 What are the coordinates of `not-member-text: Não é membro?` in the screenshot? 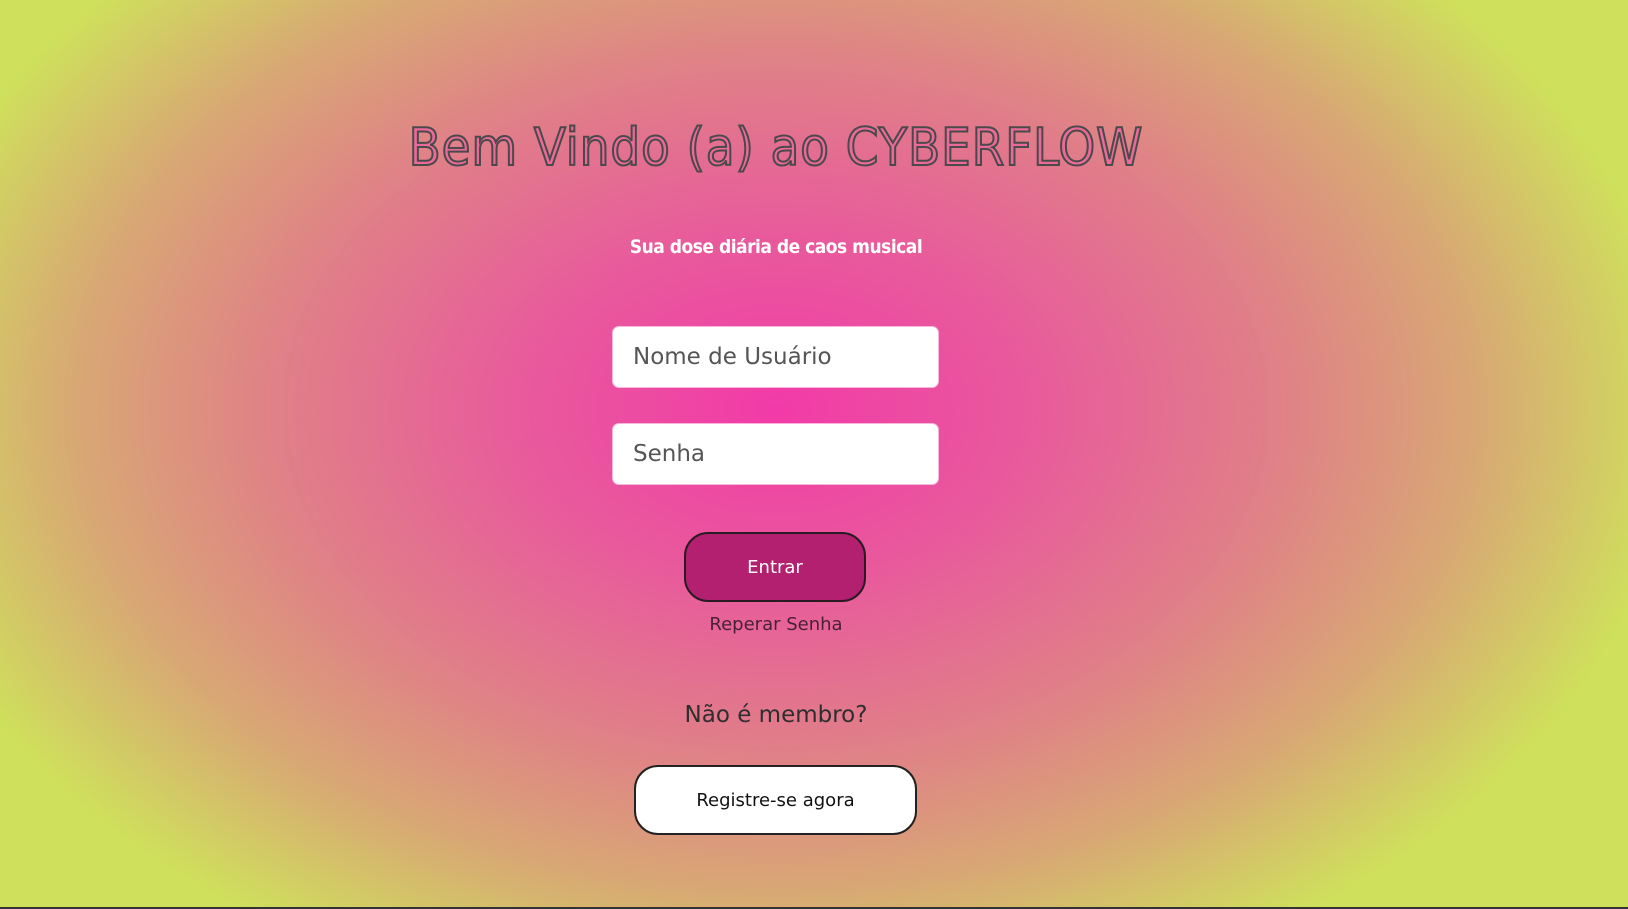 It's located at (776, 715).